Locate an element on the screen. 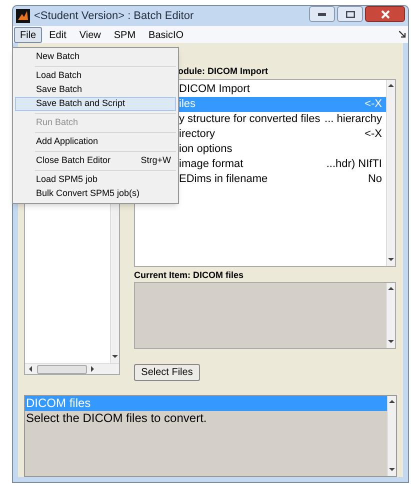 The width and height of the screenshot is (411, 486). scroll-left-arrow-icon is located at coordinates (31, 369).